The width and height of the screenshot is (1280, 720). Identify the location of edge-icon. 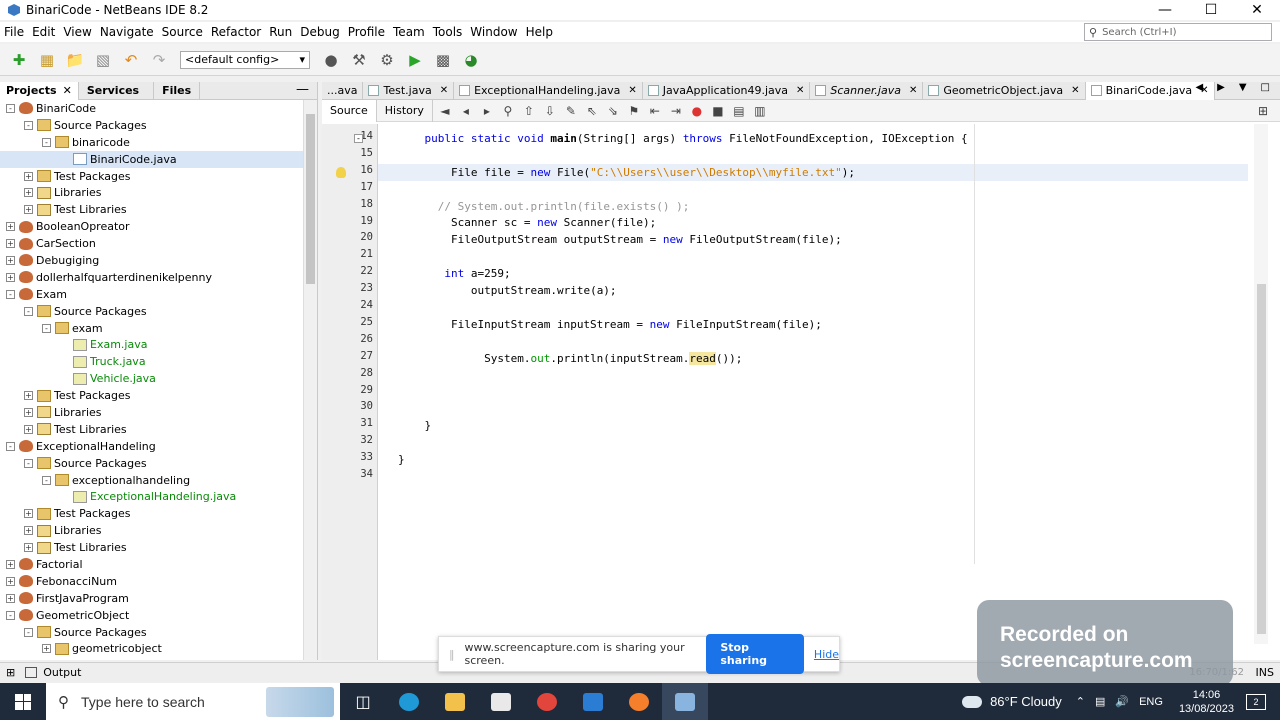
(409, 701).